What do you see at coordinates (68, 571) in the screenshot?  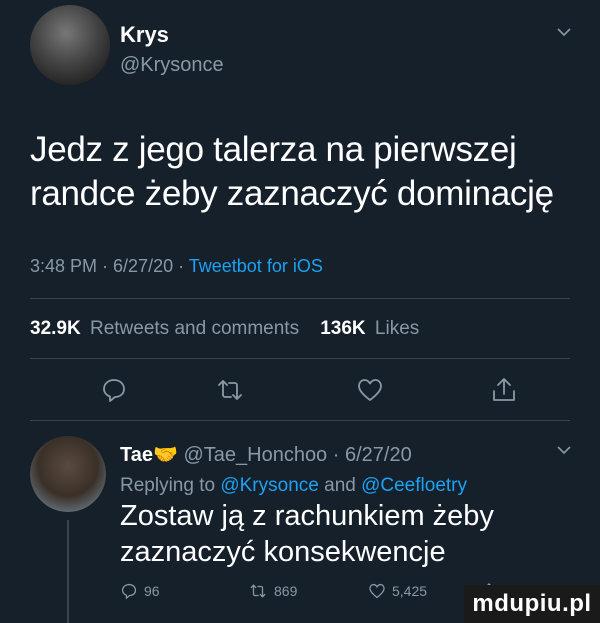 I see `thread-line` at bounding box center [68, 571].